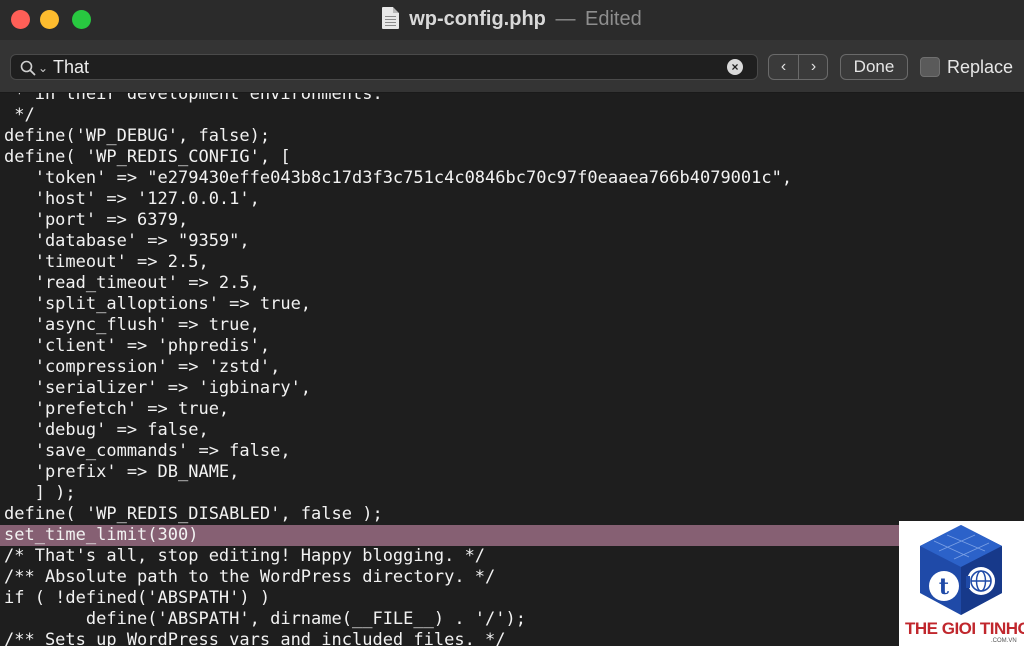 Image resolution: width=1024 pixels, height=646 pixels. I want to click on search-input, so click(383, 67).